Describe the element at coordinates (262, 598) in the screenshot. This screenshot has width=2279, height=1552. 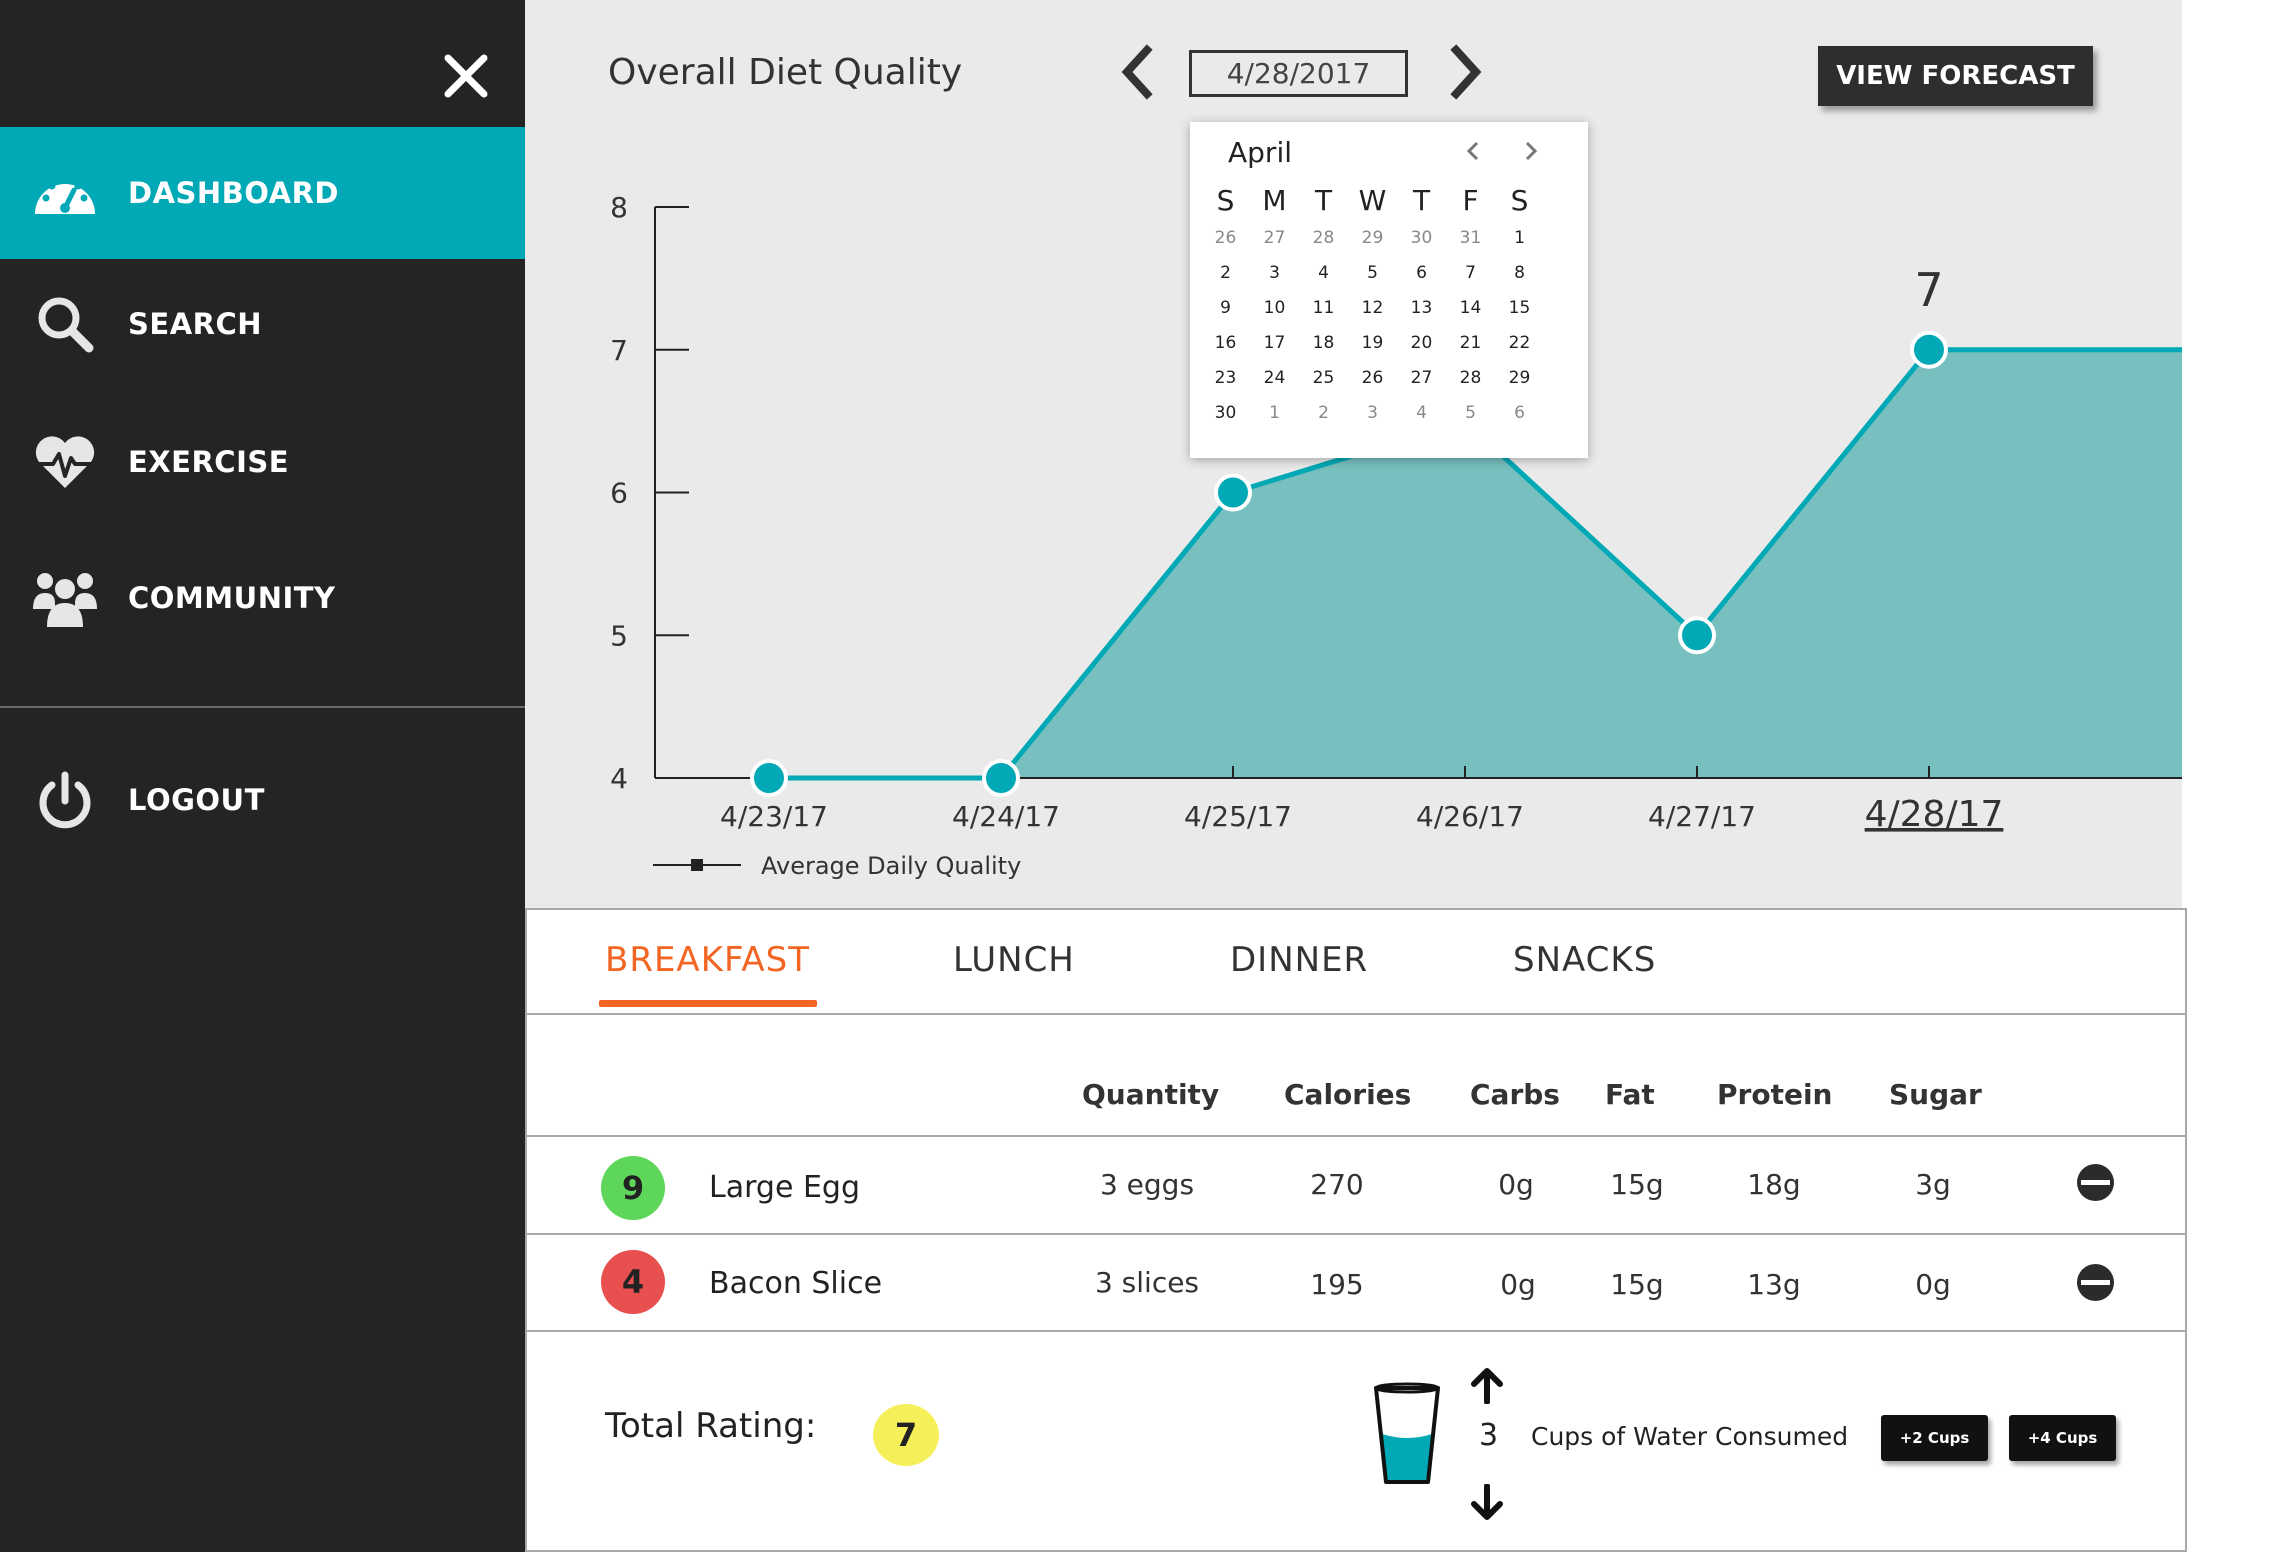
I see `nav-item-community: COMMUNITY` at that location.